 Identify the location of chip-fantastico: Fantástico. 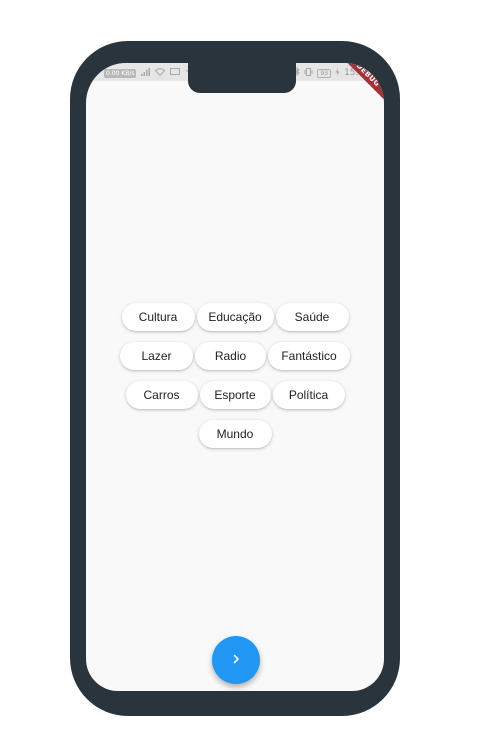
(309, 356).